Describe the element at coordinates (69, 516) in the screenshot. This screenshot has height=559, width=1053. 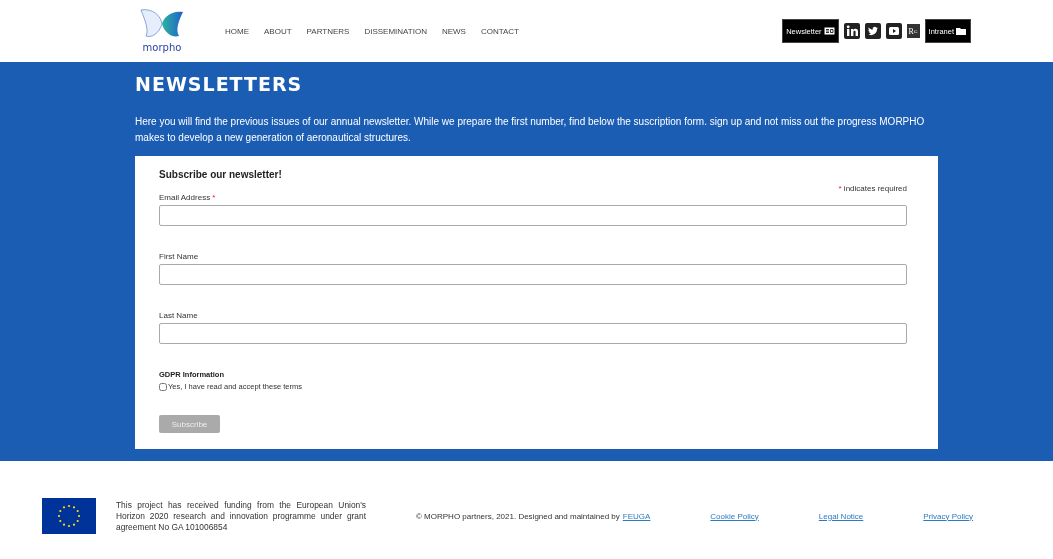
I see `eu-flag-icon` at that location.